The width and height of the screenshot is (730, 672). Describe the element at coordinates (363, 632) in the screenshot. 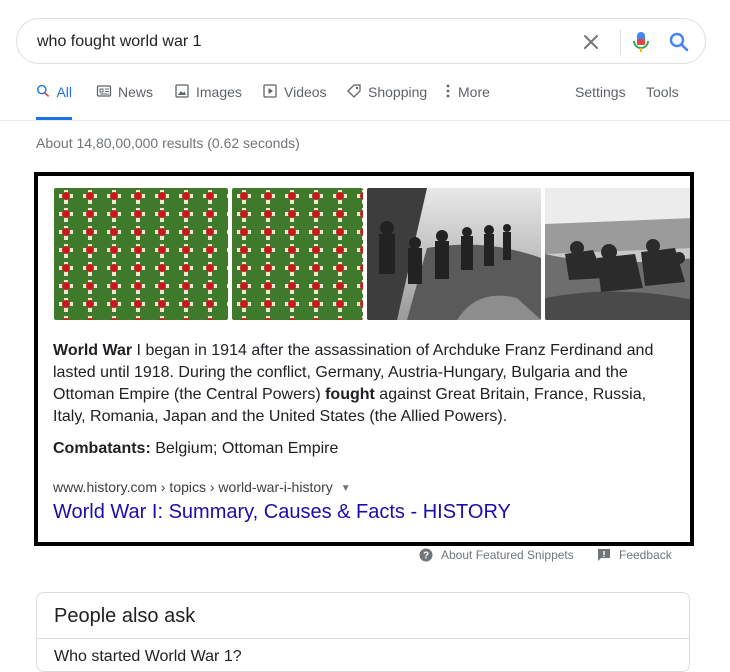

I see `people-also-ask: People also ask Who started World War 1?` at that location.